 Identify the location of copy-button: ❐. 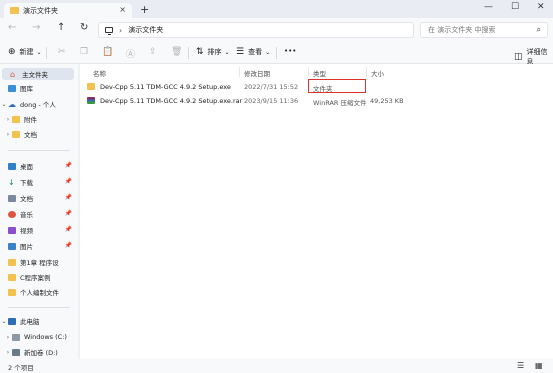
(86, 52).